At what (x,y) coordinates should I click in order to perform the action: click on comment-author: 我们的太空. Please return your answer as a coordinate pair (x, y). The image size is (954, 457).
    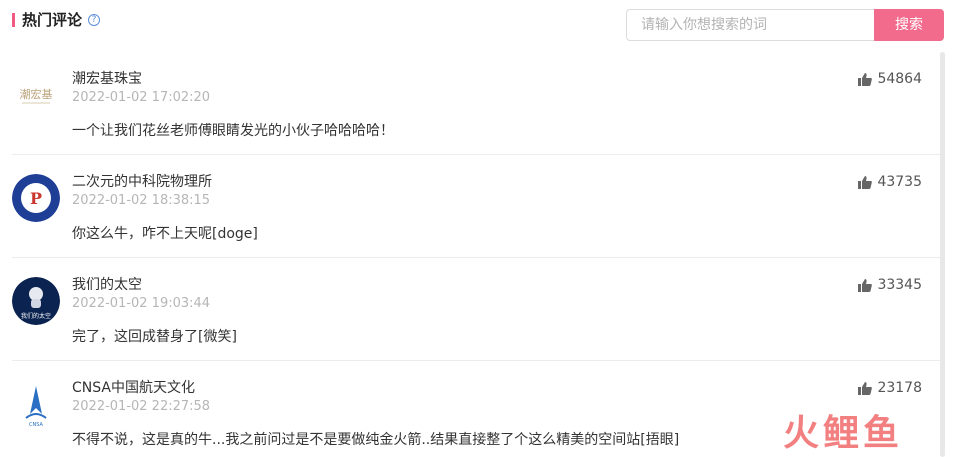
    Looking at the image, I should click on (107, 285).